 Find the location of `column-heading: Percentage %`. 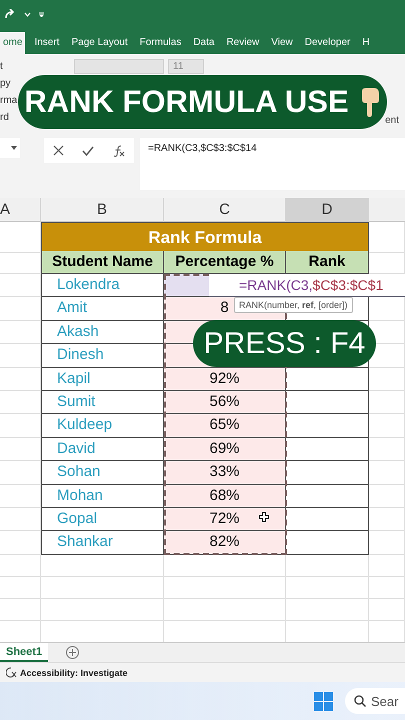

column-heading: Percentage % is located at coordinates (225, 262).